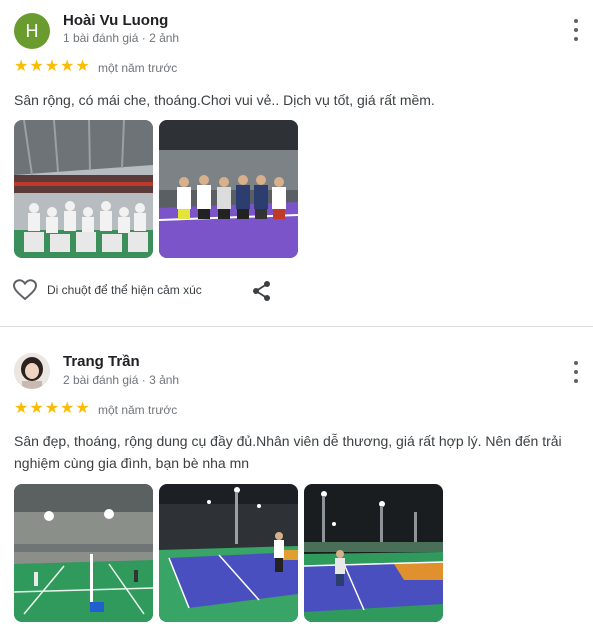  What do you see at coordinates (115, 20) in the screenshot?
I see `reviewer-name: Hoài Vu Luong` at bounding box center [115, 20].